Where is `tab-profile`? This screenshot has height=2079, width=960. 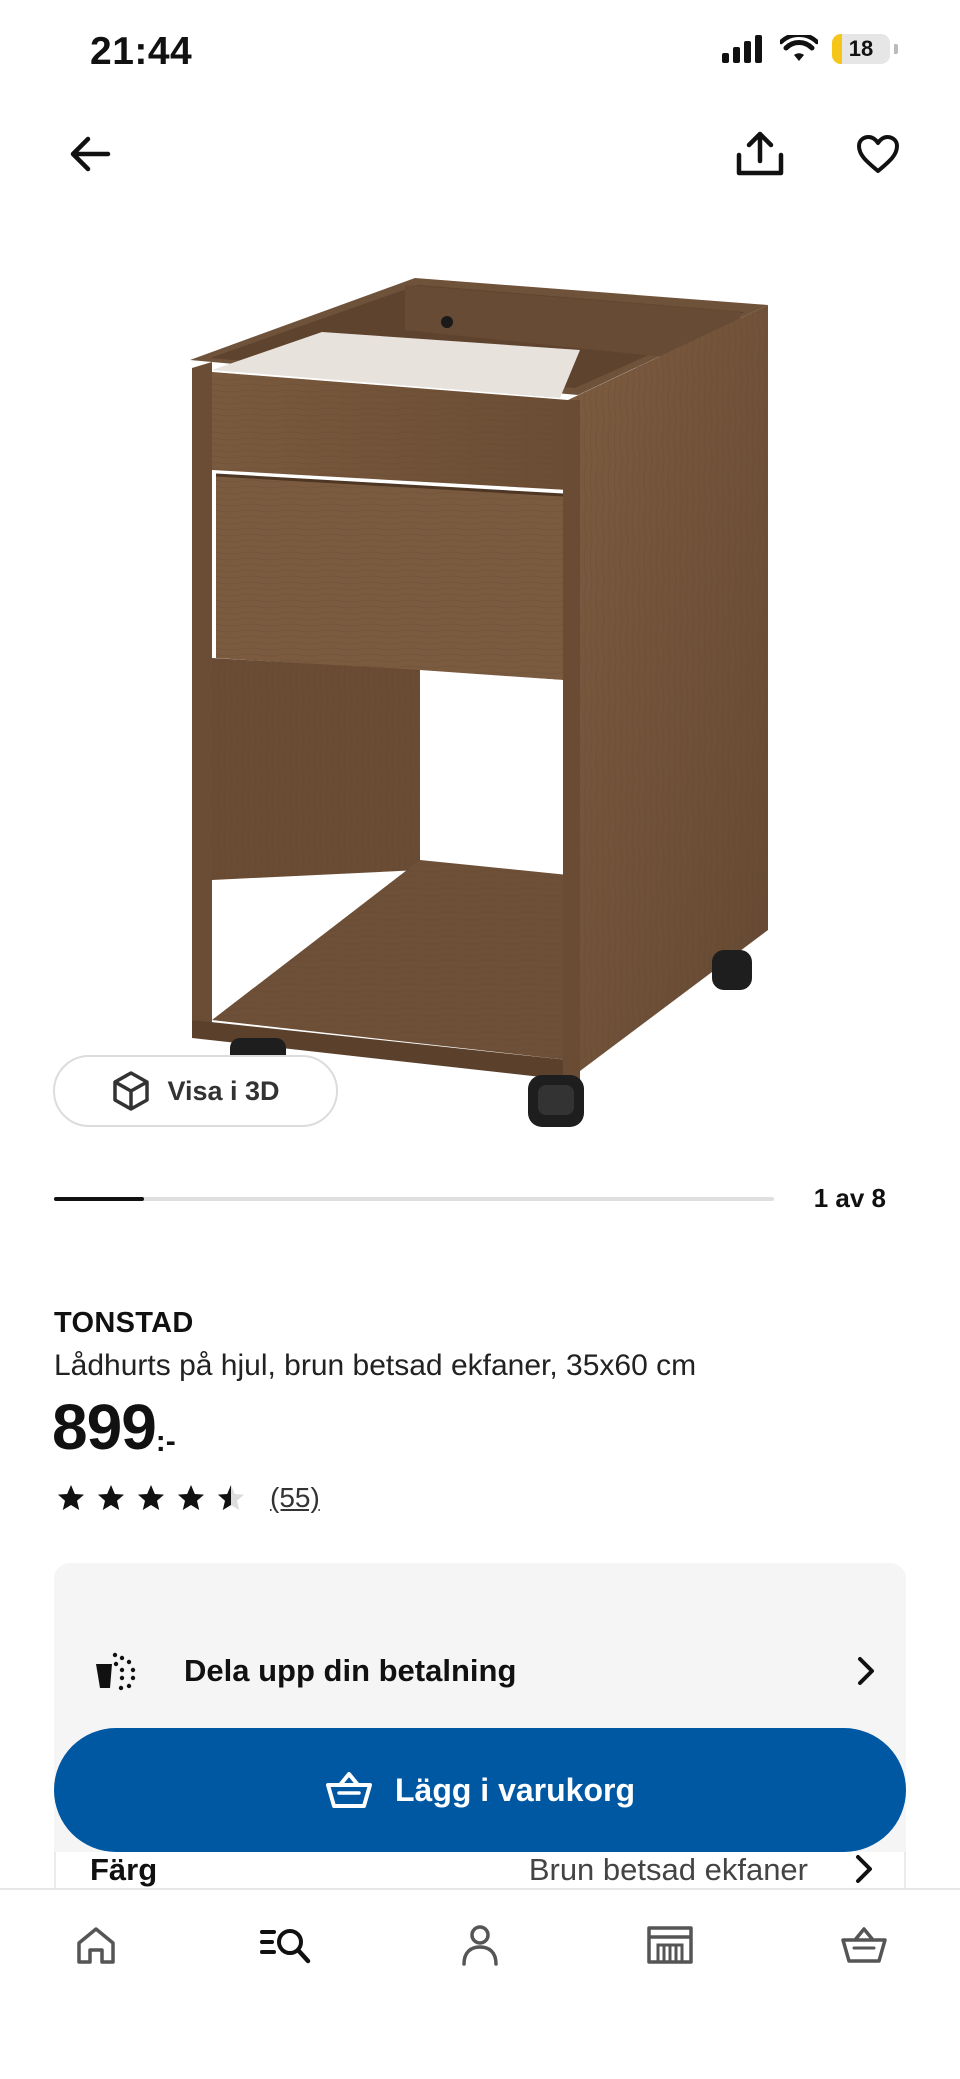 tab-profile is located at coordinates (480, 1945).